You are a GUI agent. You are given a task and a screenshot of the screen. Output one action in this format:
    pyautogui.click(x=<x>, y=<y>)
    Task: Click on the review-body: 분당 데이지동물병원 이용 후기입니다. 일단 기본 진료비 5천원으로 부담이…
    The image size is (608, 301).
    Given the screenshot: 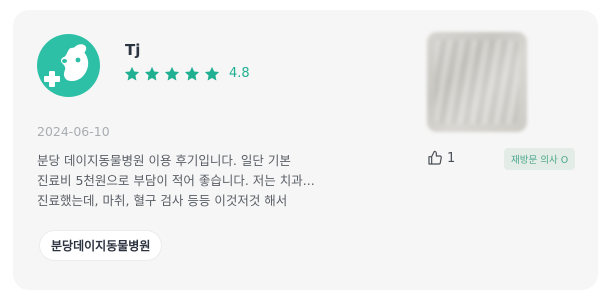 What is the action you would take?
    pyautogui.click(x=182, y=181)
    